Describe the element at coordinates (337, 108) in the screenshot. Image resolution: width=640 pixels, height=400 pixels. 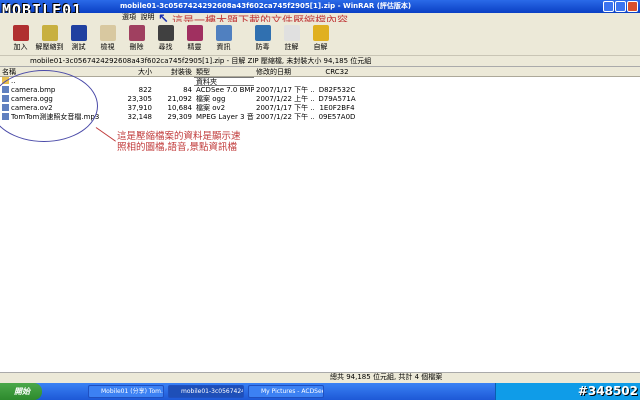
I see `cell-crc: 1E0F2BF4` at that location.